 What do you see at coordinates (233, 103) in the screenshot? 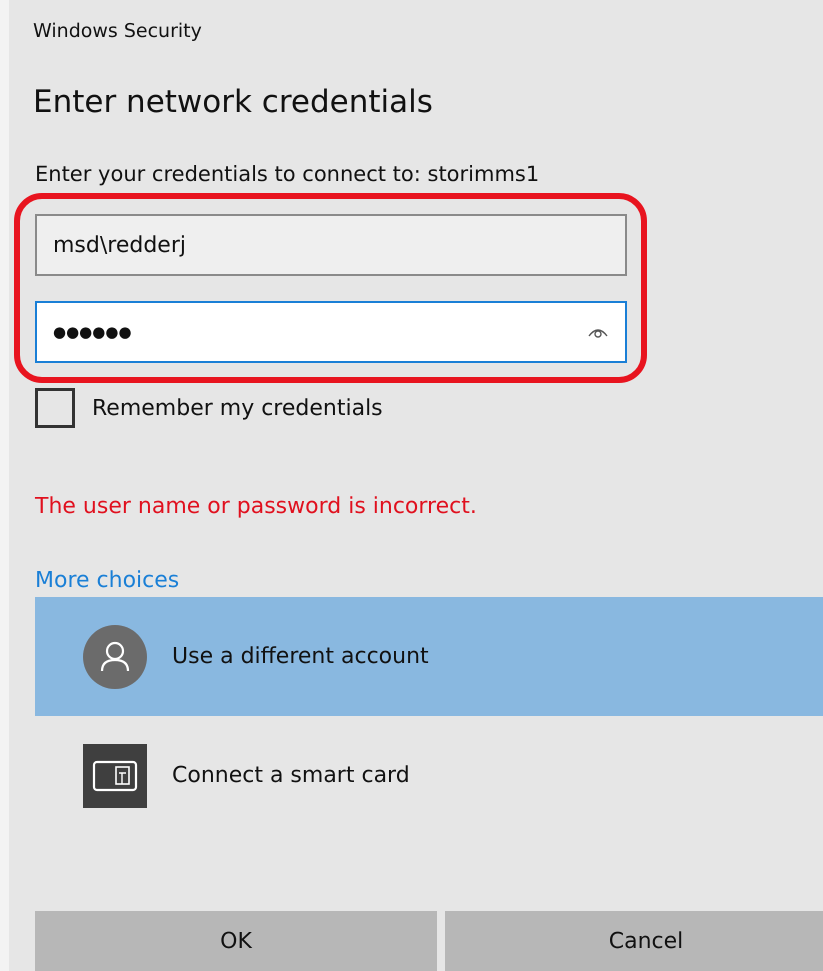
I see `dialog-heading: Enter network credentials` at bounding box center [233, 103].